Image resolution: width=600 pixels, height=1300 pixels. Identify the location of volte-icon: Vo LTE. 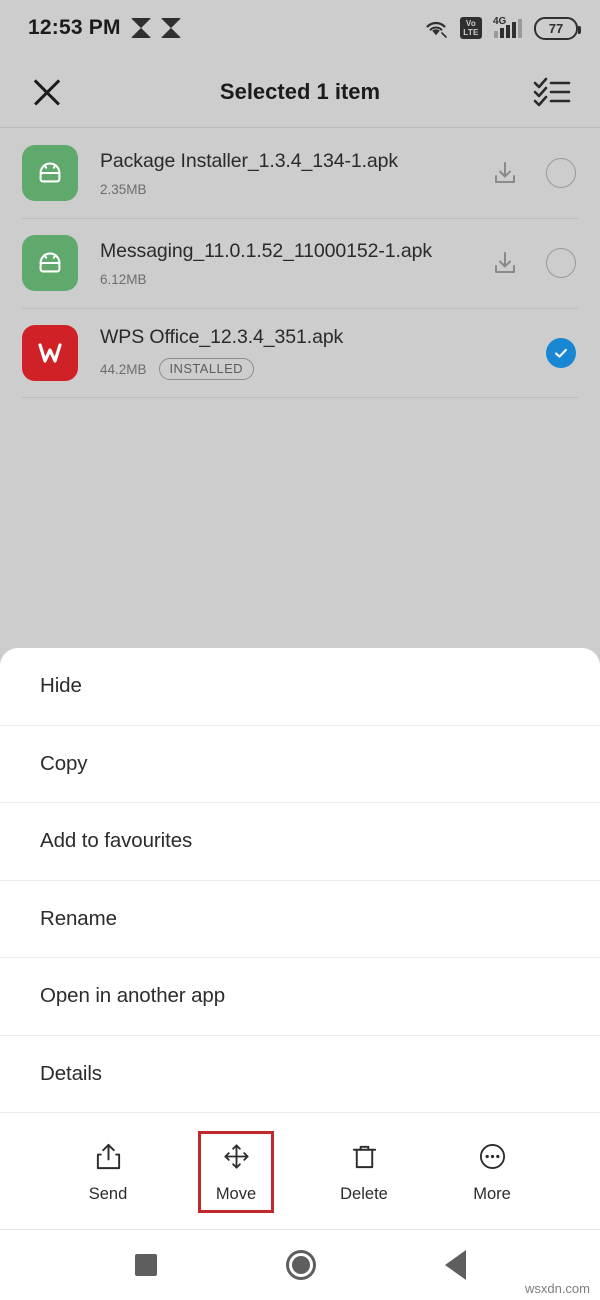
(471, 28).